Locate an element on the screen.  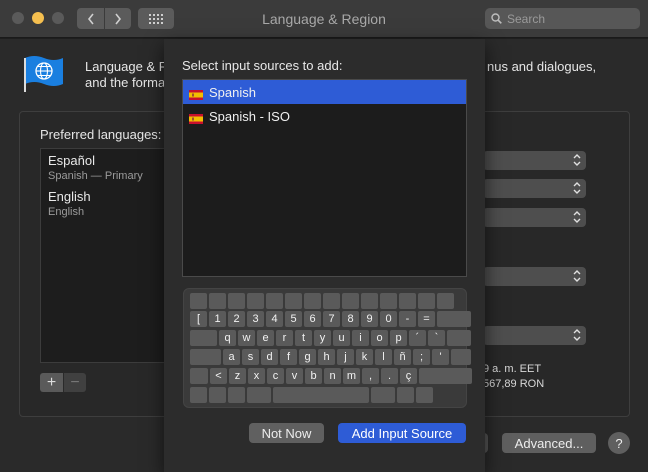
keyboard-row: a s d f g h j k l ñ; ' is located at coordinates (327, 357).